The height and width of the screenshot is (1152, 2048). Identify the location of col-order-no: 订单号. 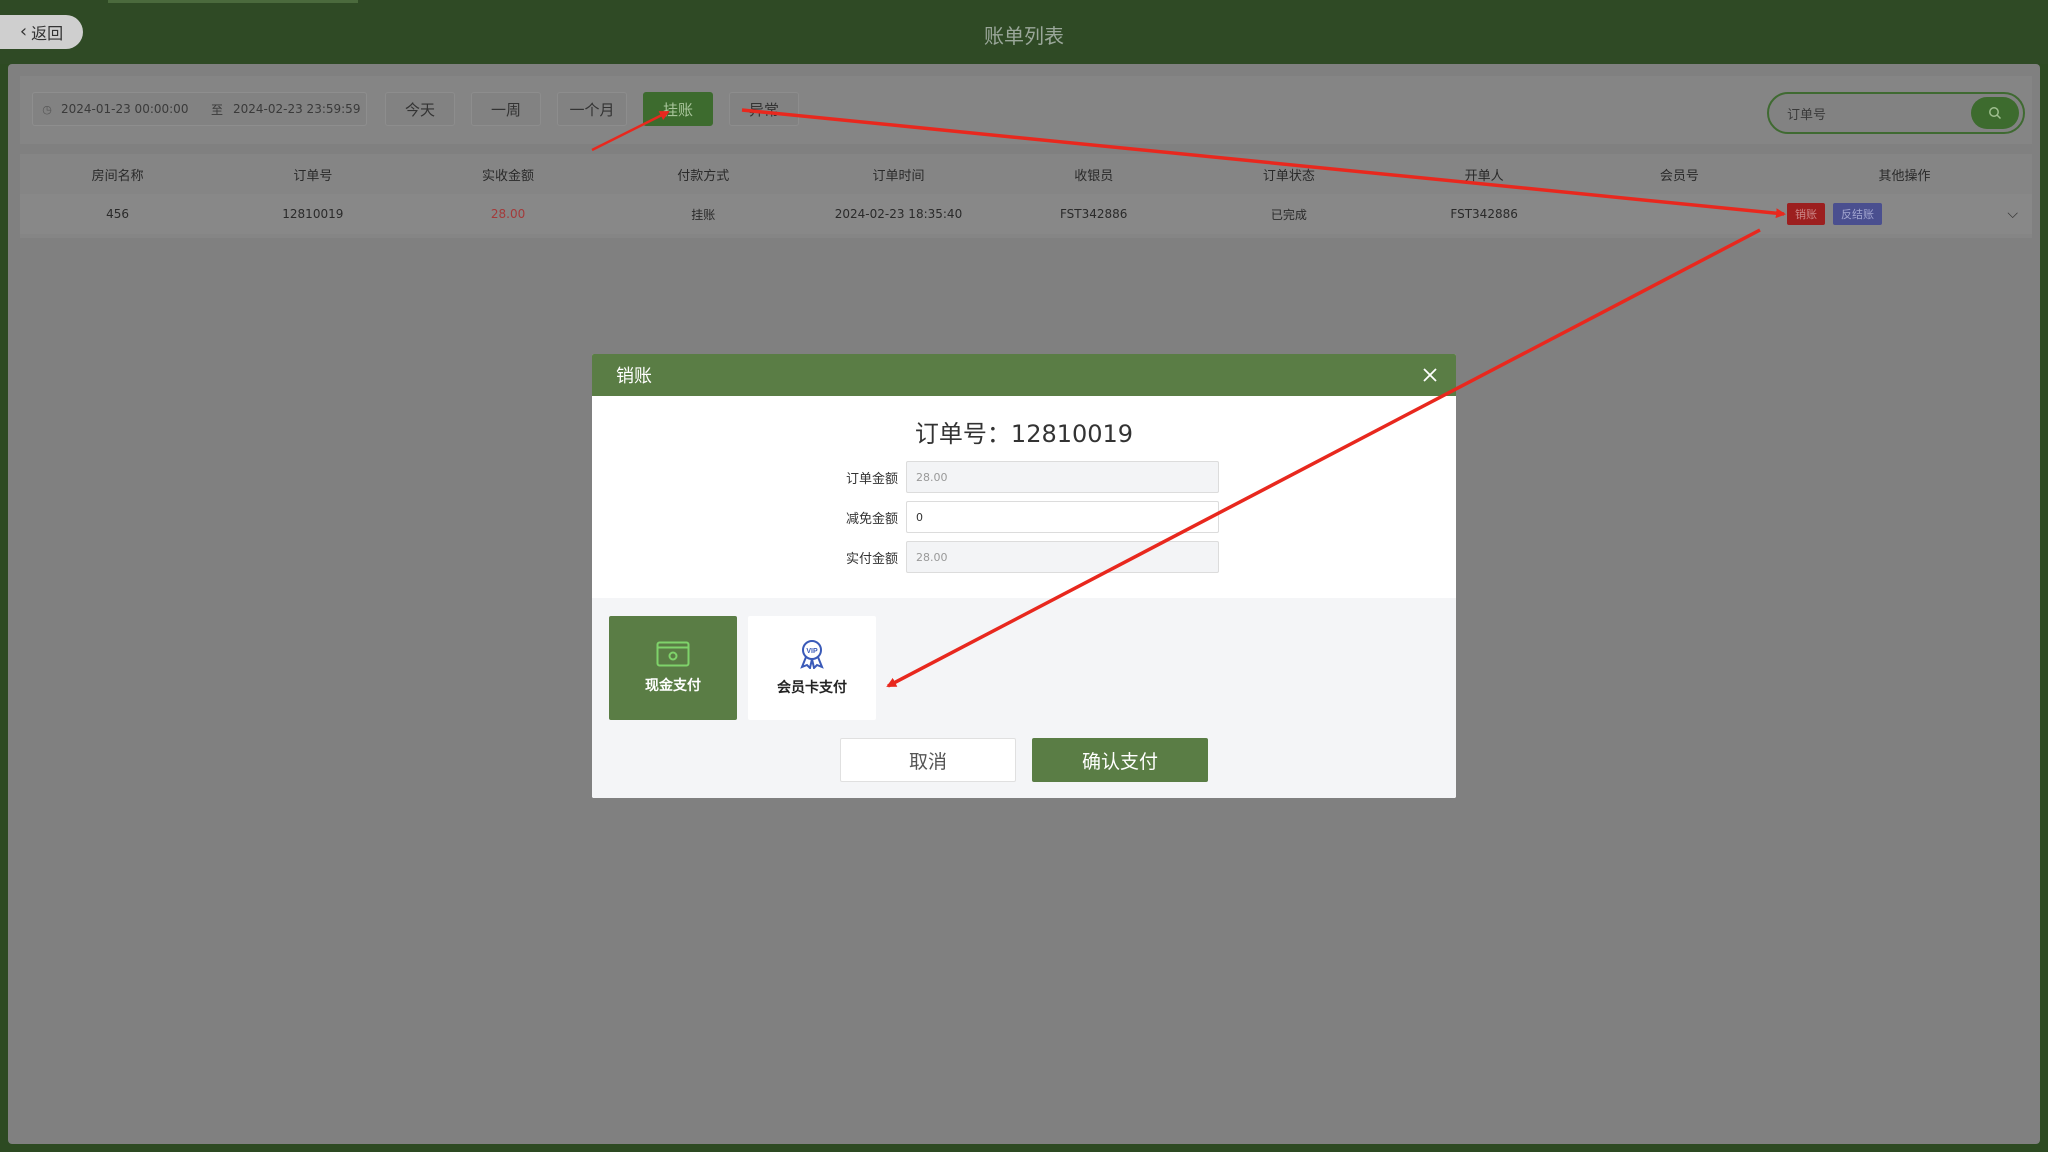
(313, 176).